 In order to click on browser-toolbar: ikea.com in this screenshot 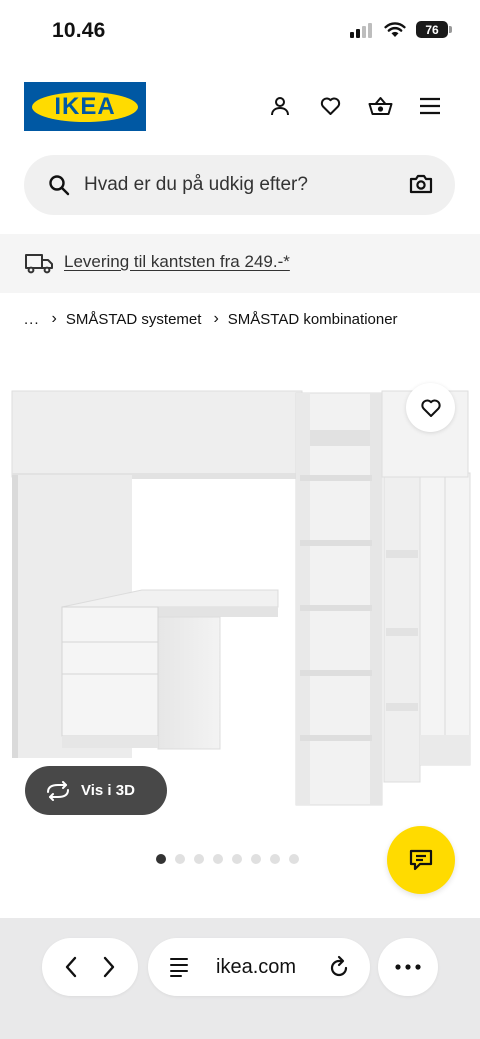, I will do `click(240, 978)`.